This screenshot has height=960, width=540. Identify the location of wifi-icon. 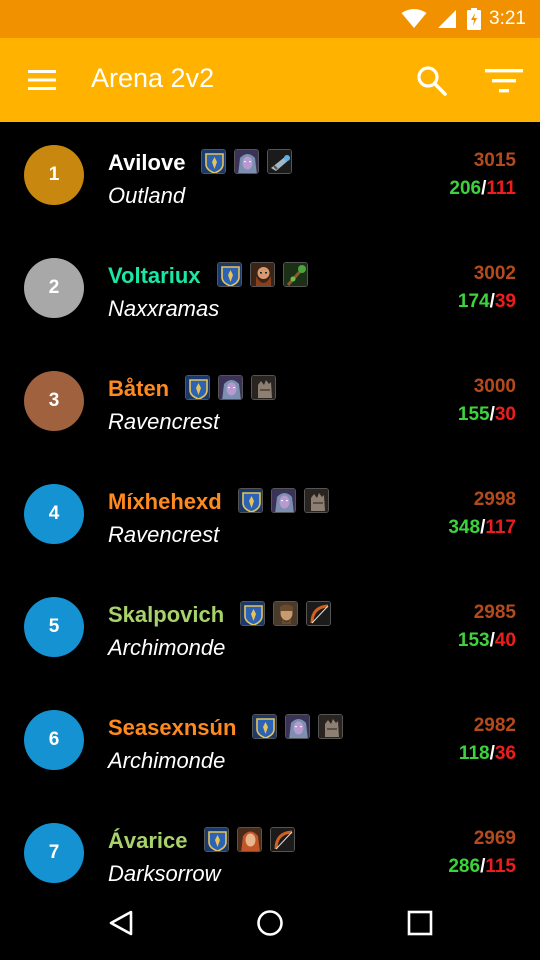
(414, 18).